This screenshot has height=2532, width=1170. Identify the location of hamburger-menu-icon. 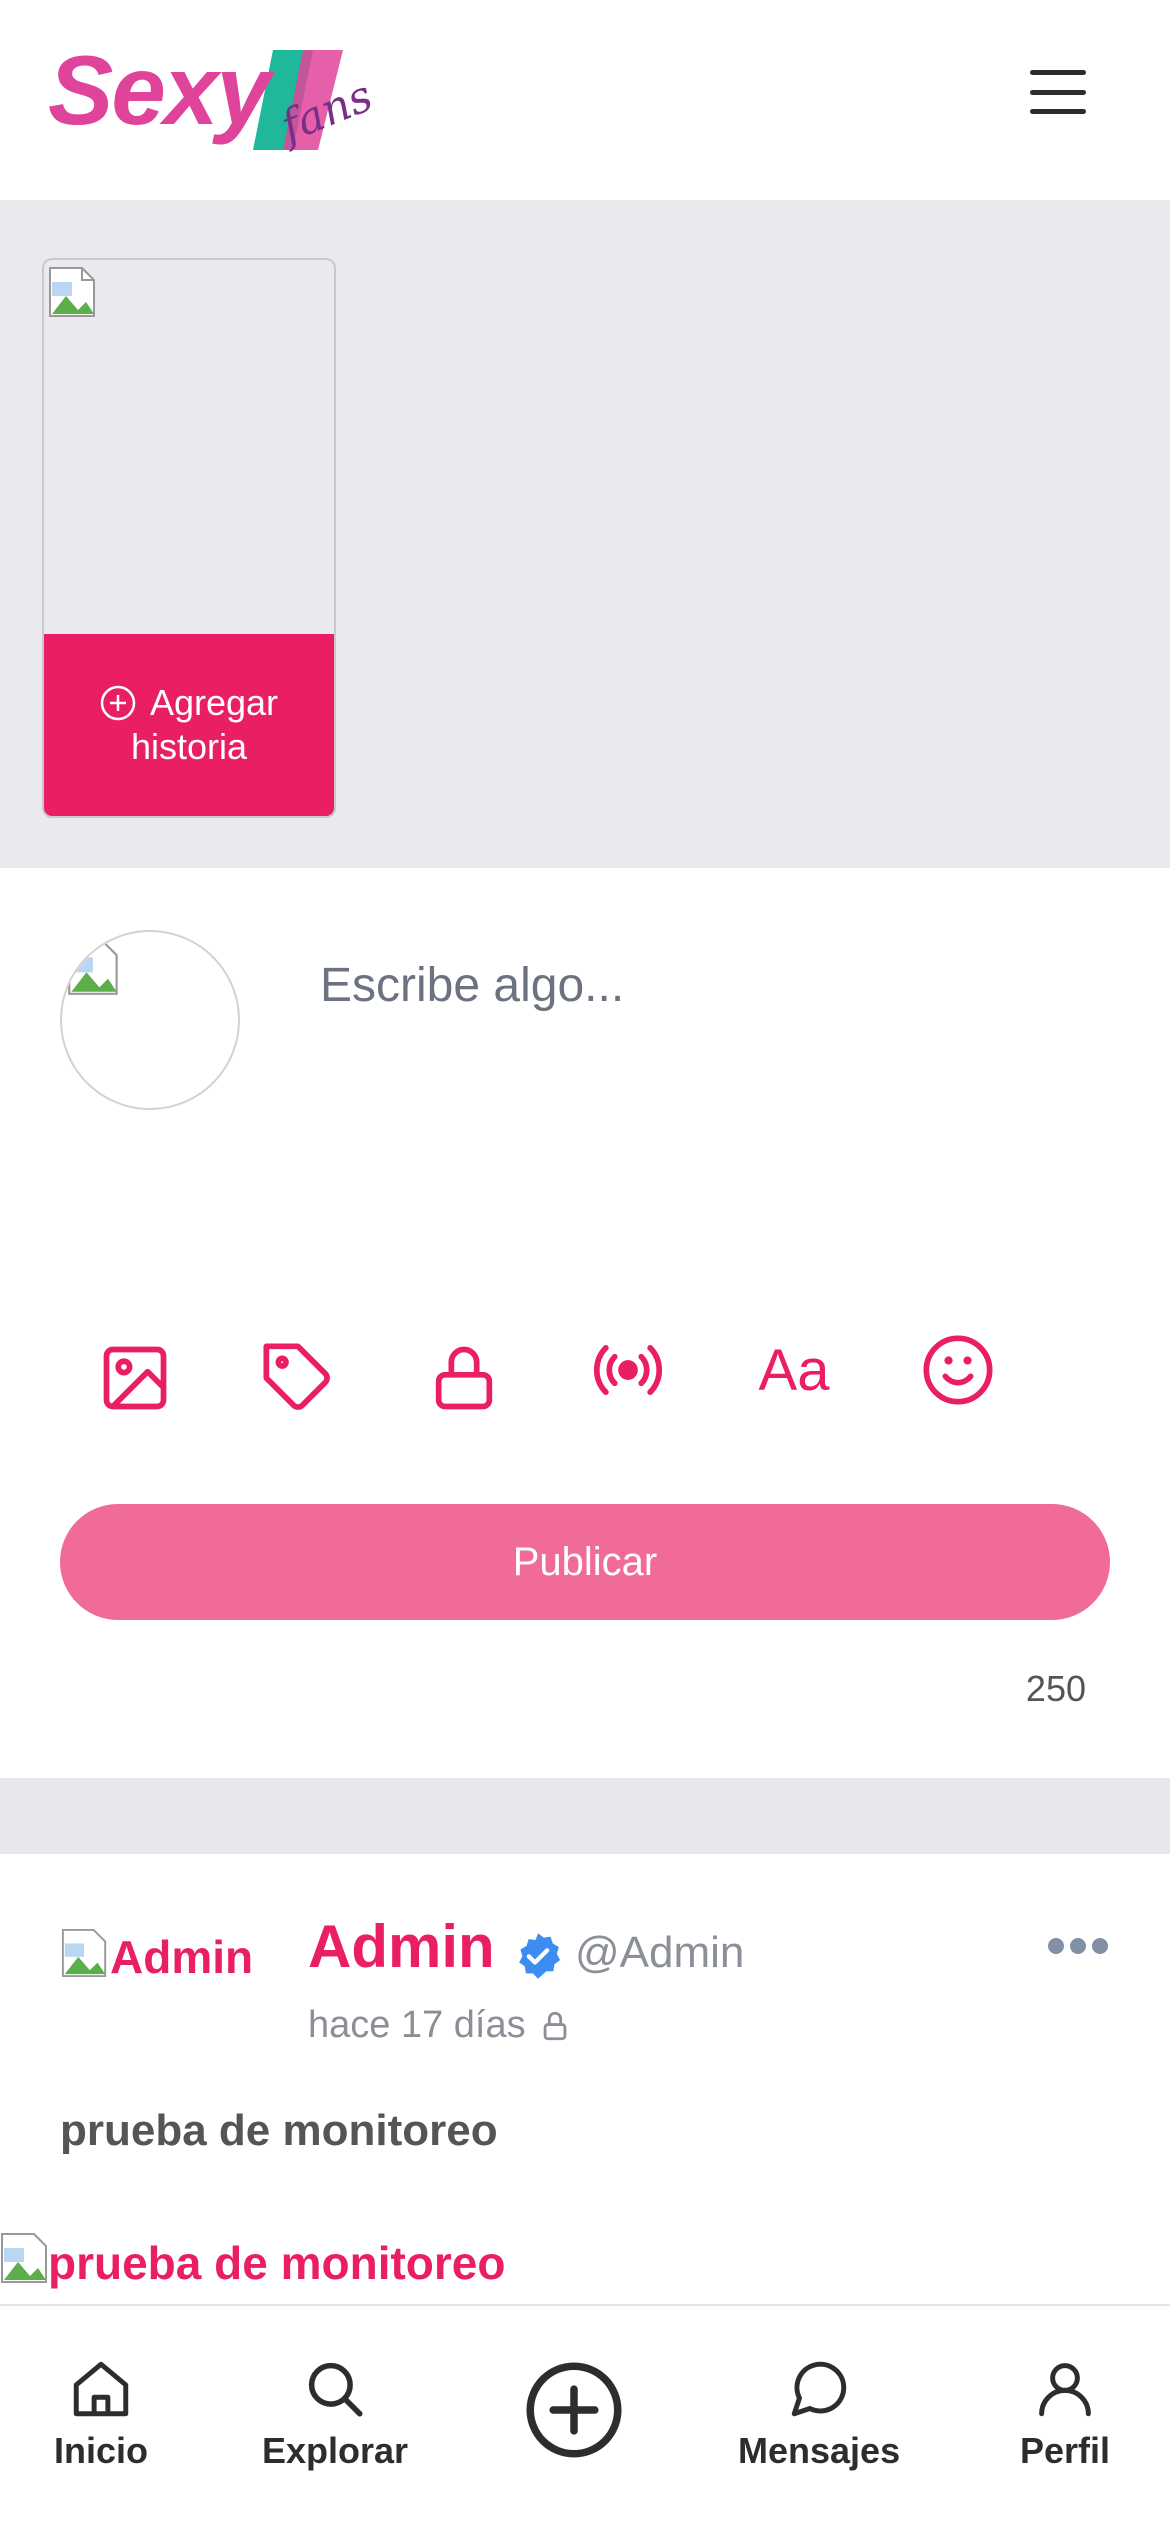
(1059, 92).